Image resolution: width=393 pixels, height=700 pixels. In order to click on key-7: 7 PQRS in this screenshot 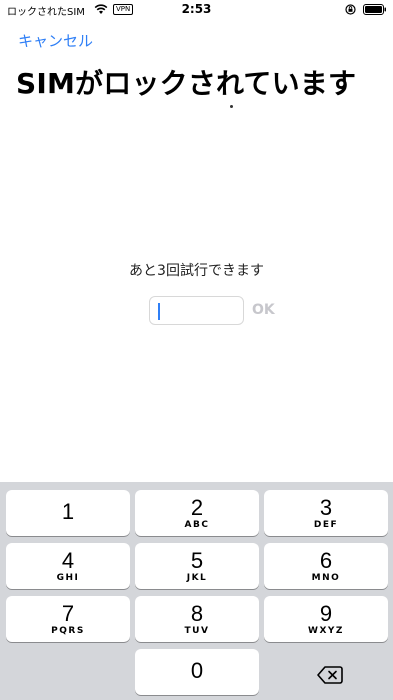, I will do `click(68, 619)`.